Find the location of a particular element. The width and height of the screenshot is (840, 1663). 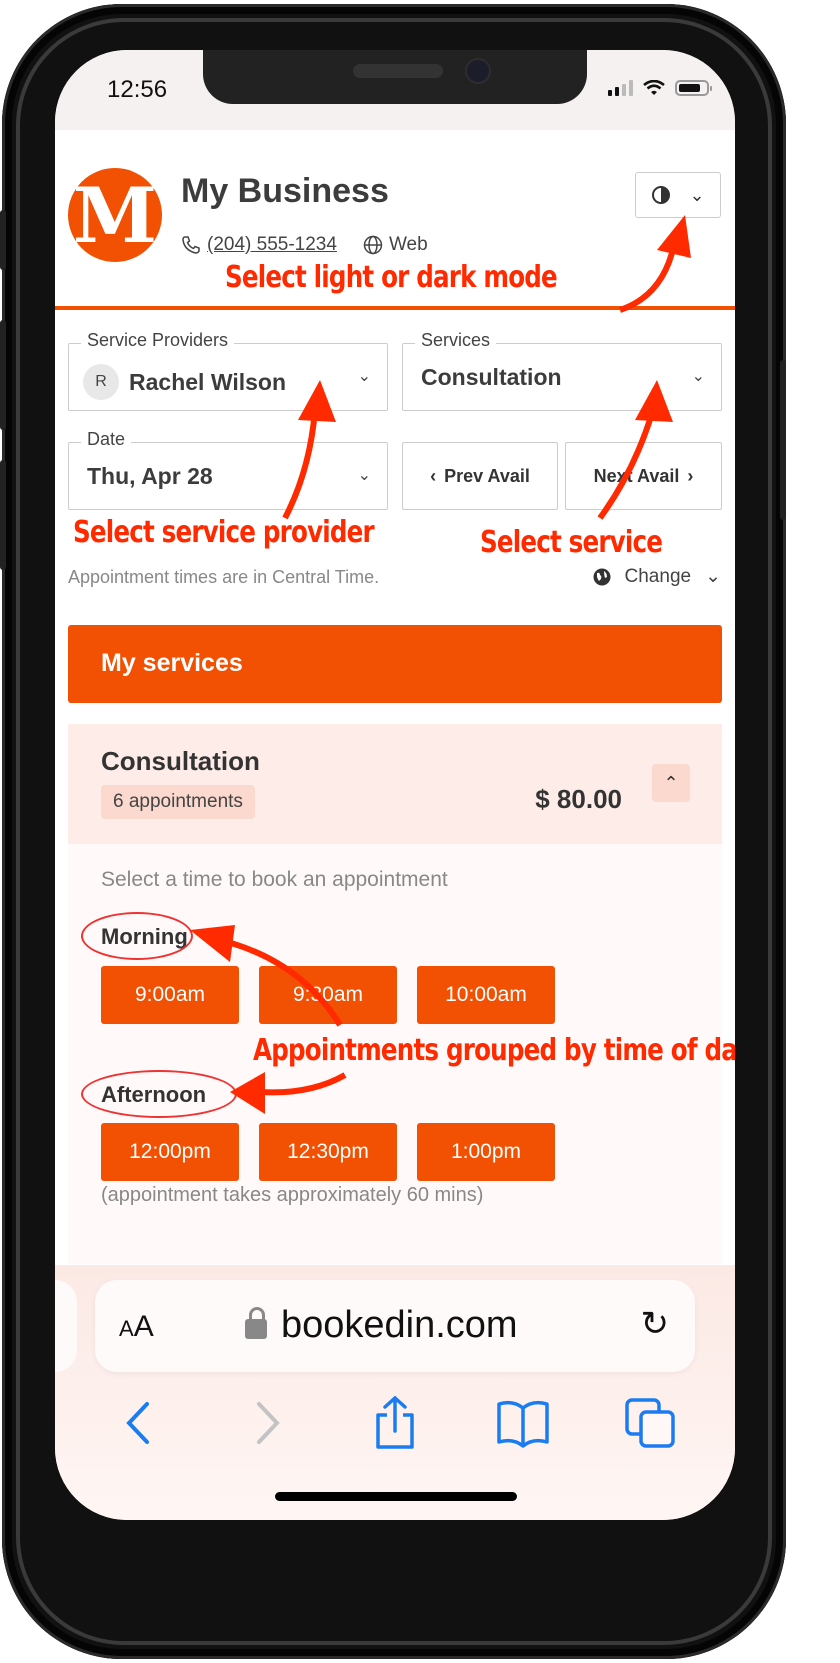

time-slot-button: 10:00am is located at coordinates (486, 995).